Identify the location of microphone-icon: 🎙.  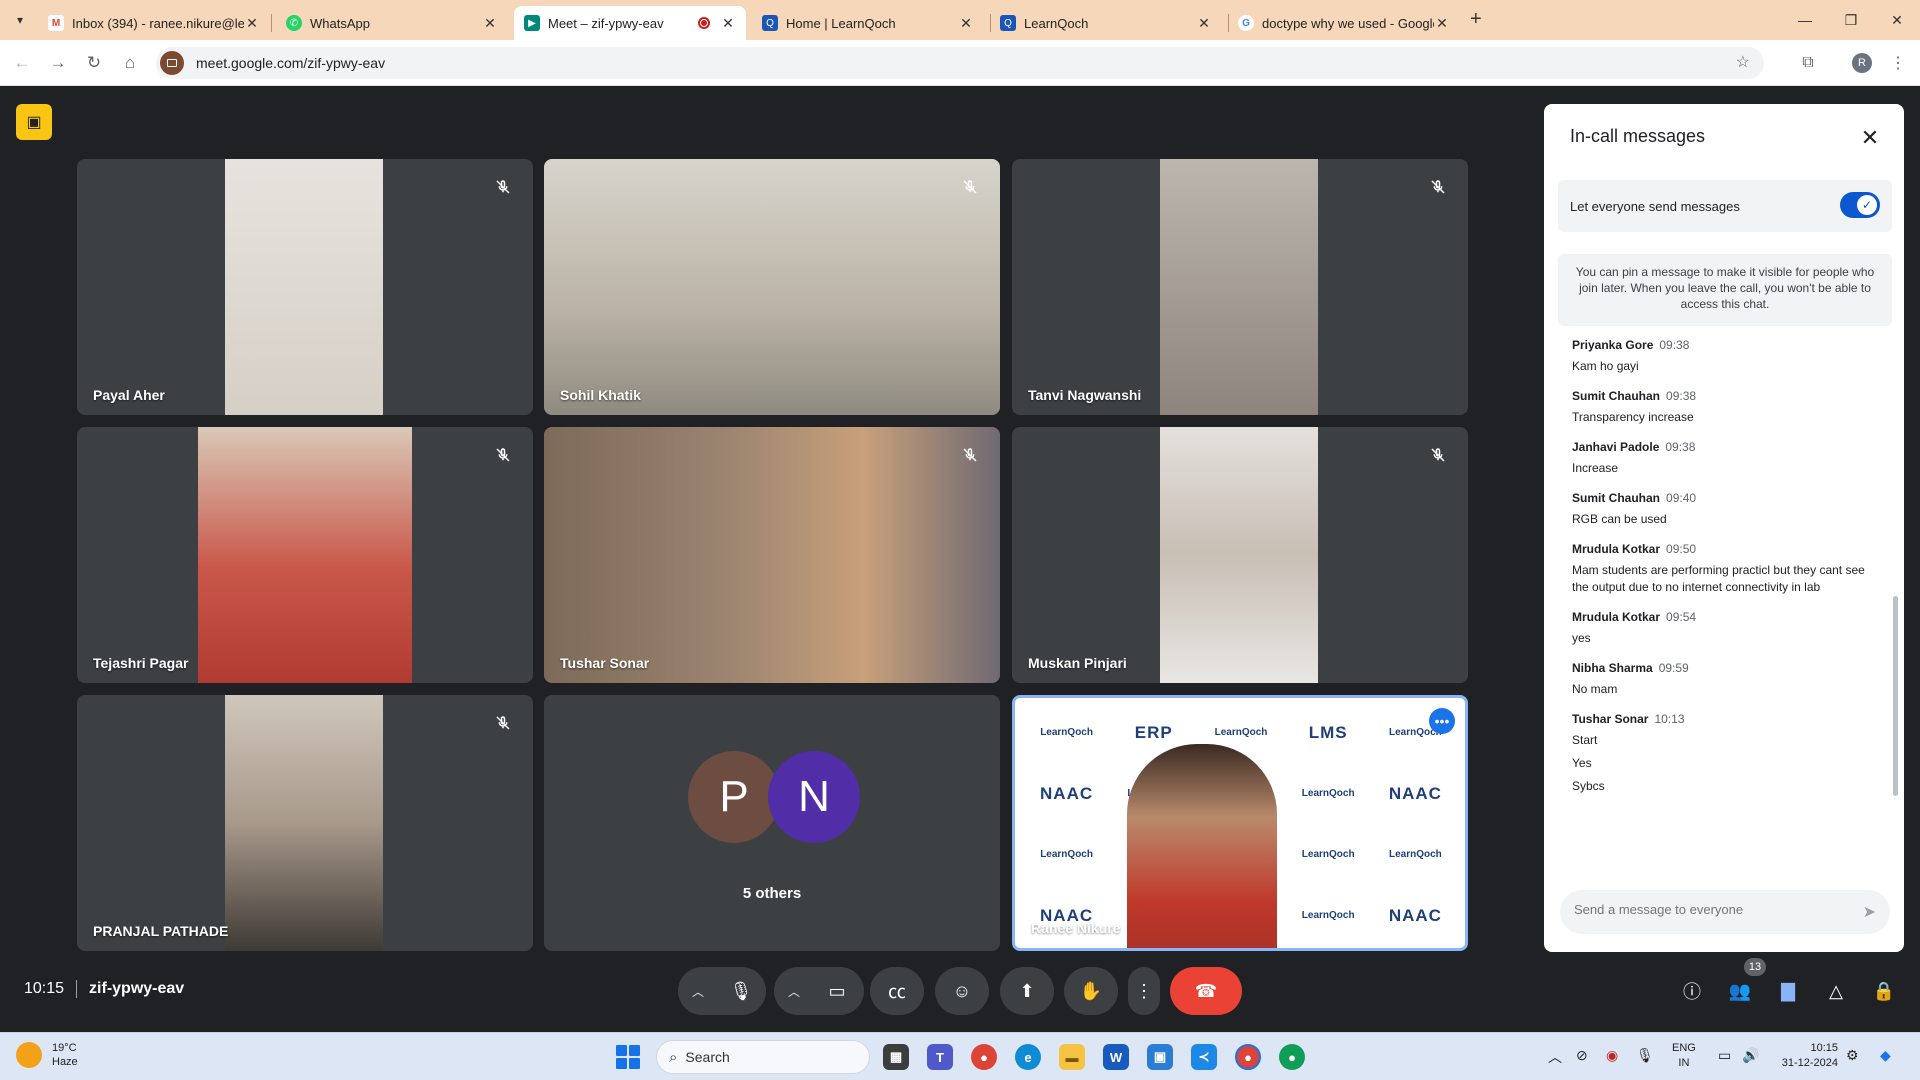
(741, 991).